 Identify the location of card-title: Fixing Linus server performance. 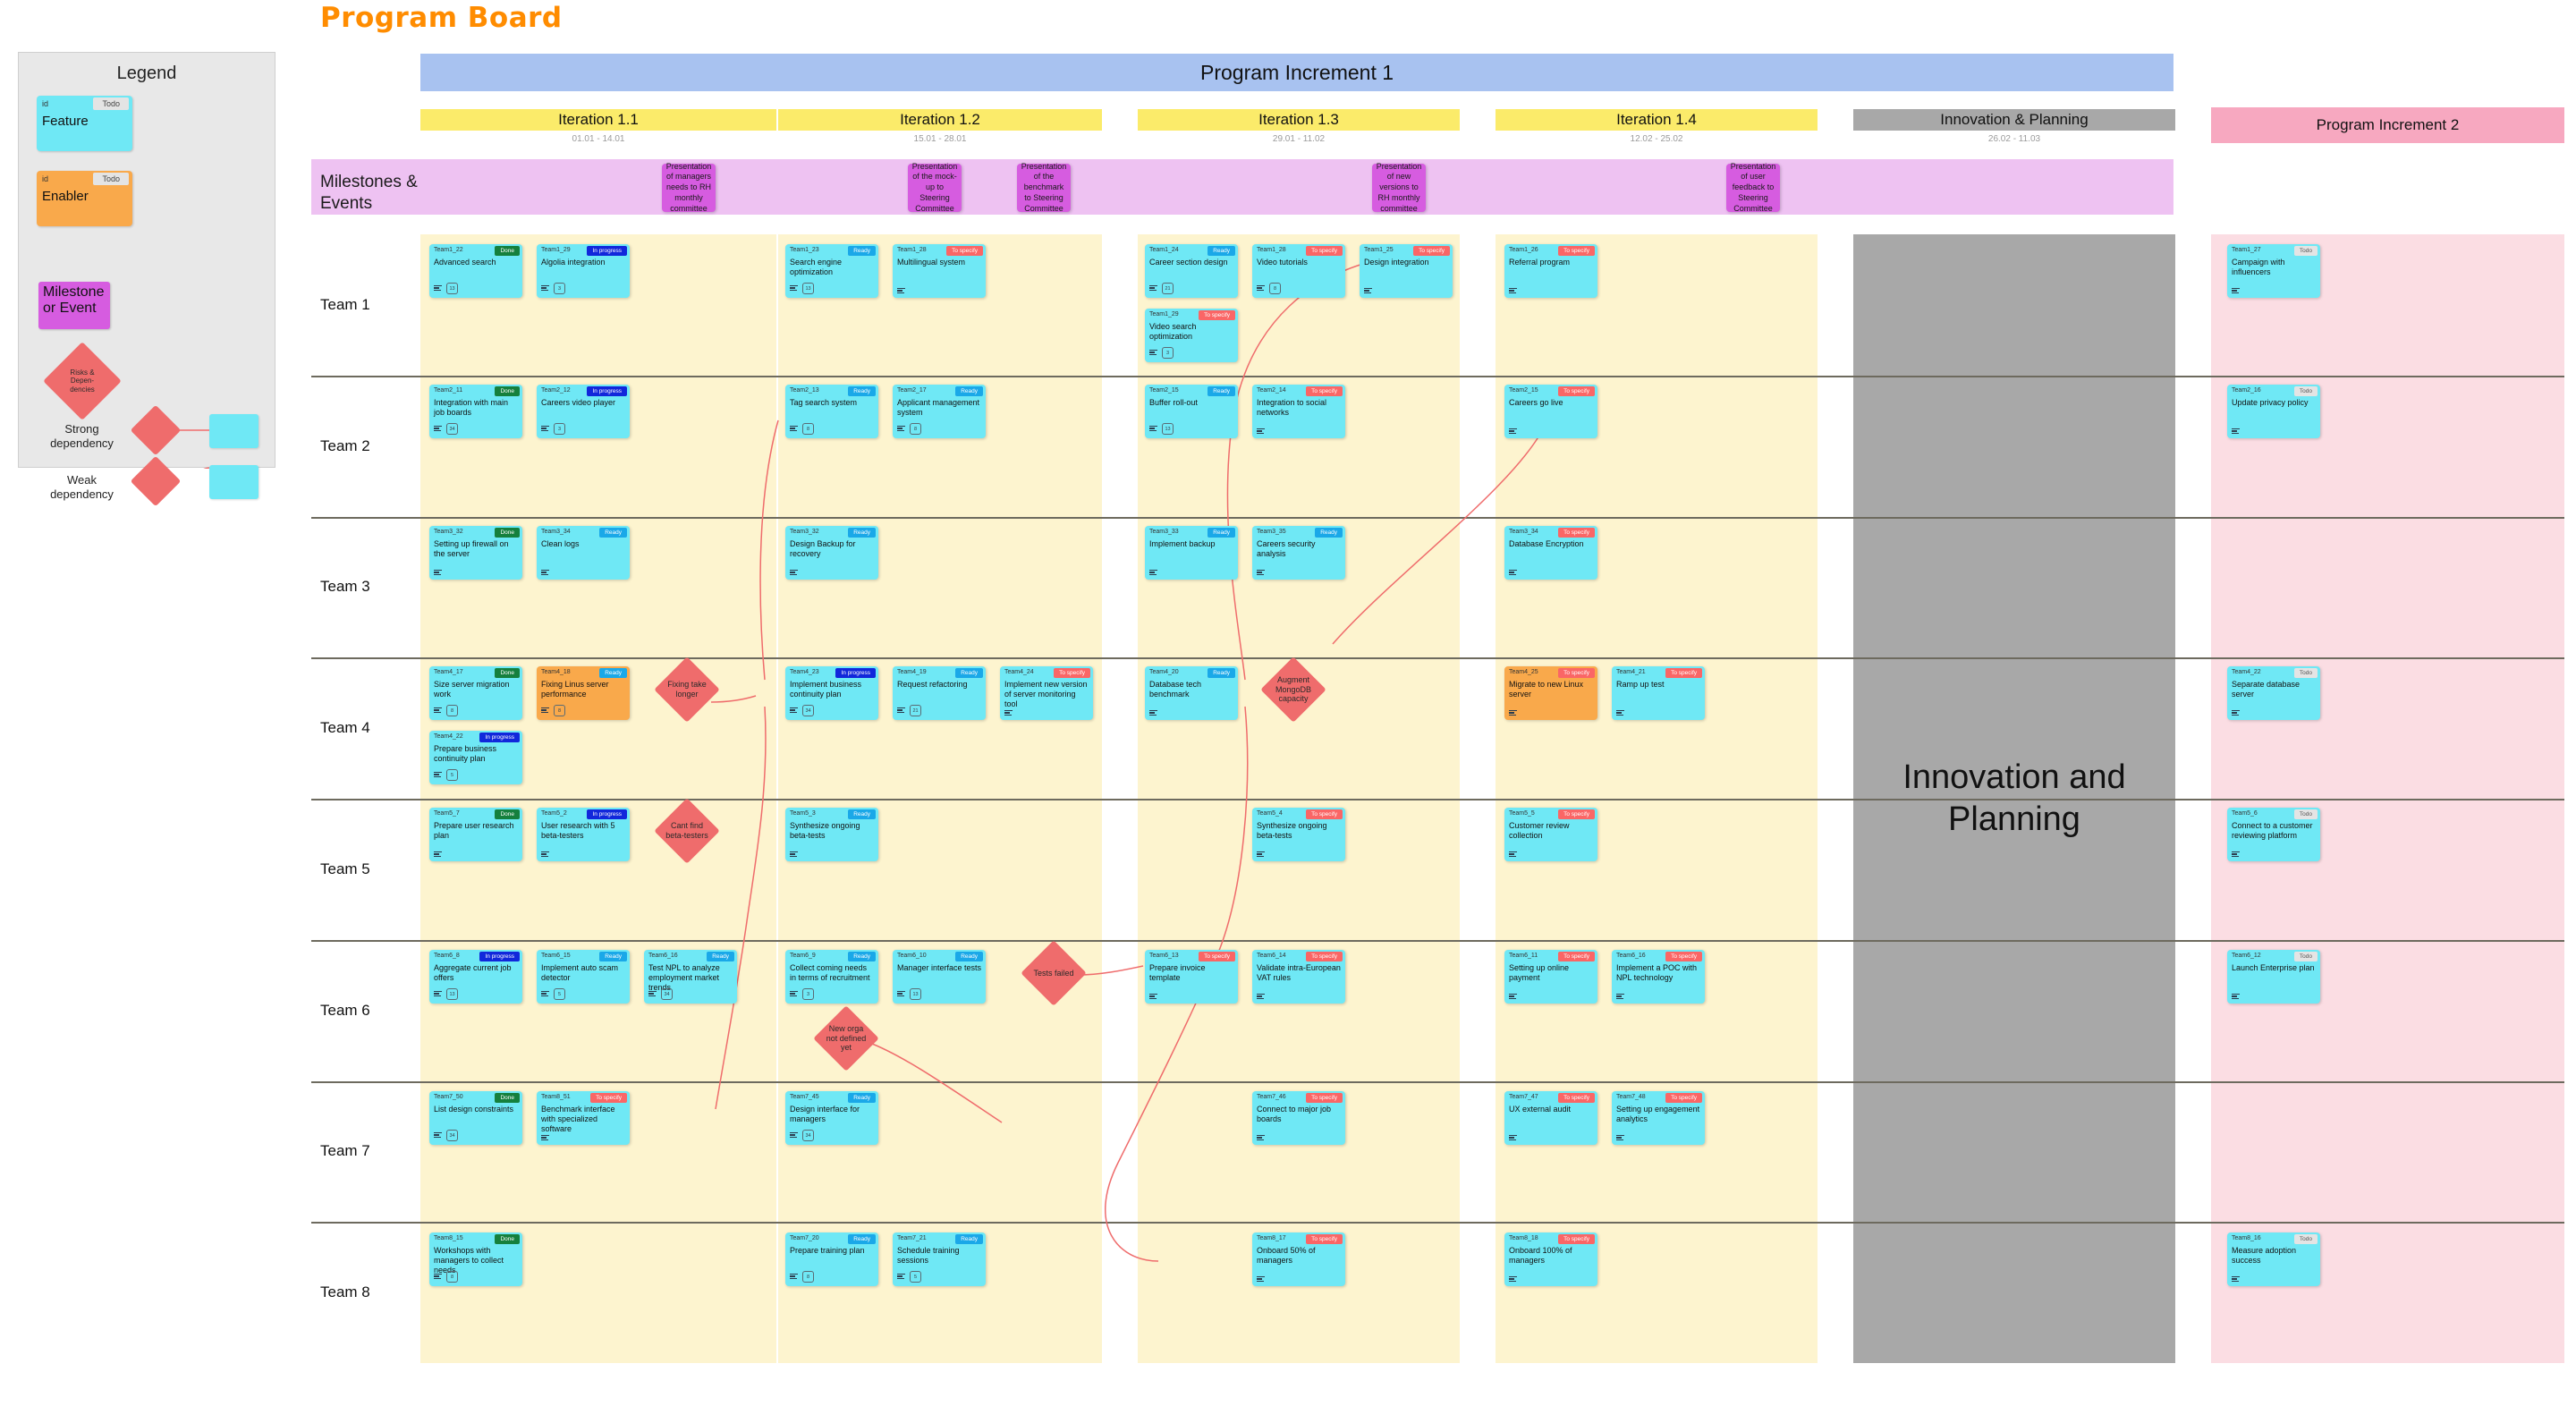
(575, 689).